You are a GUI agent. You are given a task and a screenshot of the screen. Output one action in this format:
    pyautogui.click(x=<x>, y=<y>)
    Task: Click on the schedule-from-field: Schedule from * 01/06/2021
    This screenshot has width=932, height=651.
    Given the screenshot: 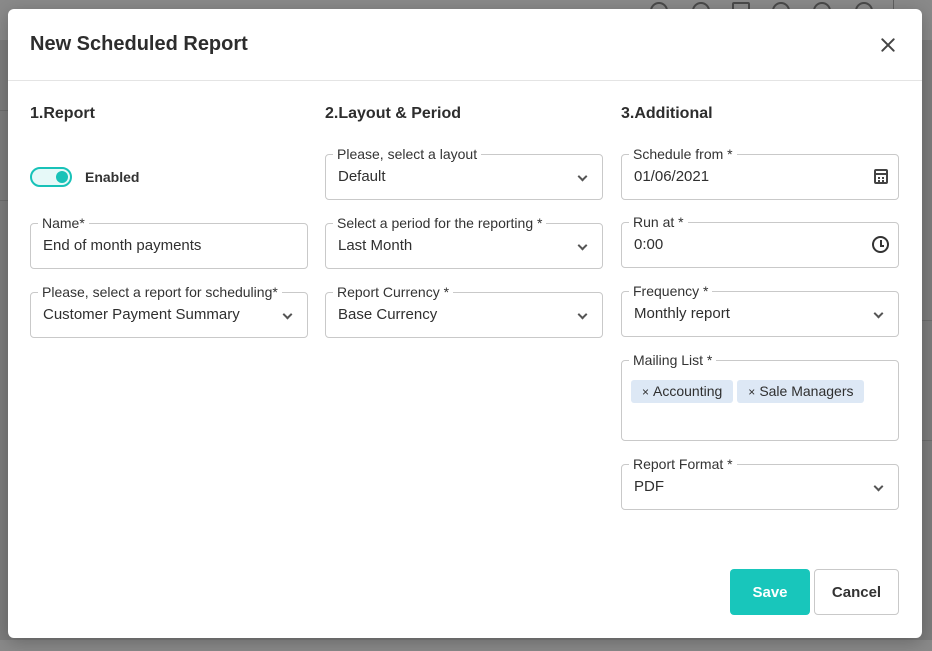 What is the action you would take?
    pyautogui.click(x=760, y=172)
    